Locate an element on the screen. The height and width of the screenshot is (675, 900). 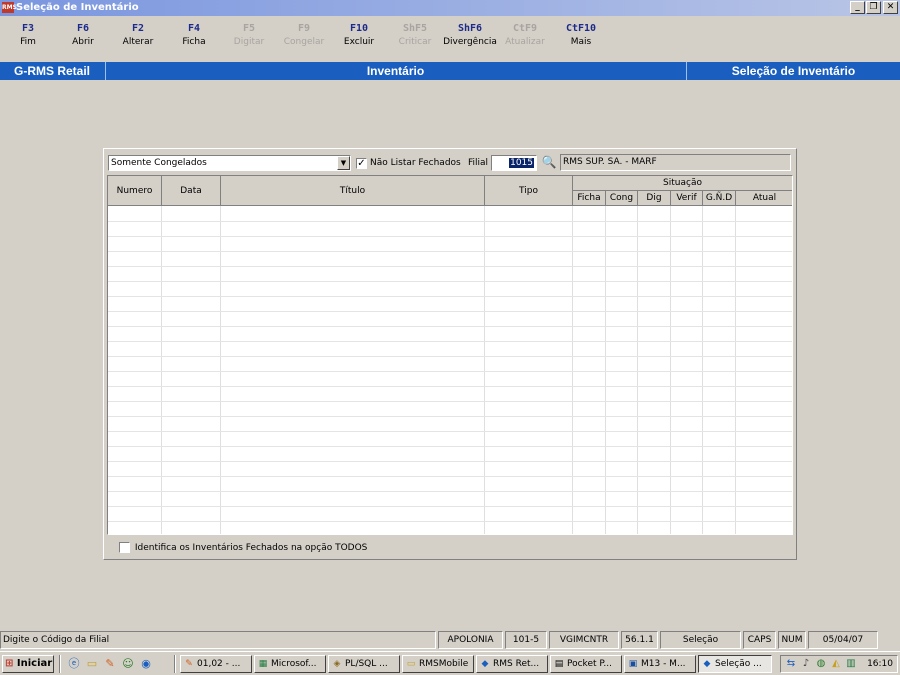
fkey-shf5-criticar: ShF5 Criticar is located at coordinates (415, 35).